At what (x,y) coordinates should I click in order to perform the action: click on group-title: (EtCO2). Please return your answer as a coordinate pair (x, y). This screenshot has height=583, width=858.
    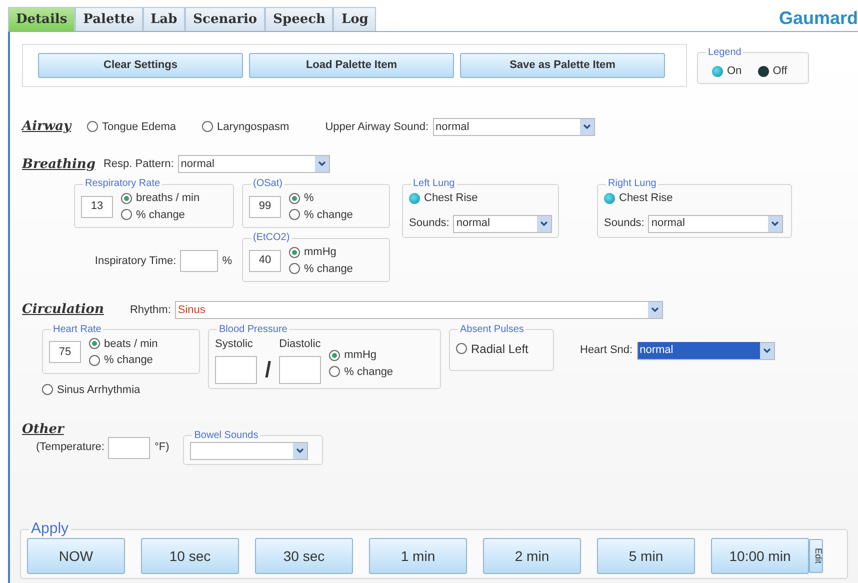
    Looking at the image, I should click on (271, 238).